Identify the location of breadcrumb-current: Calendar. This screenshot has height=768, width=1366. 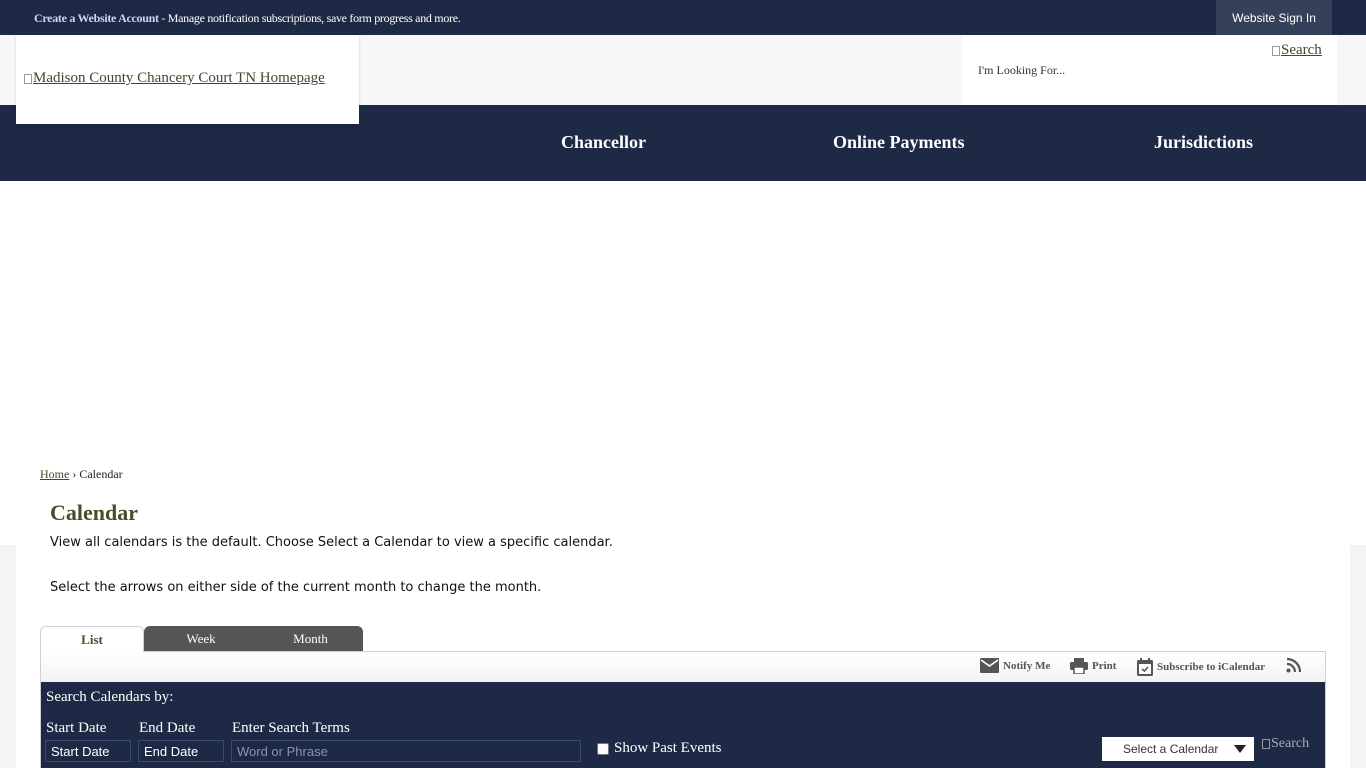
(101, 474).